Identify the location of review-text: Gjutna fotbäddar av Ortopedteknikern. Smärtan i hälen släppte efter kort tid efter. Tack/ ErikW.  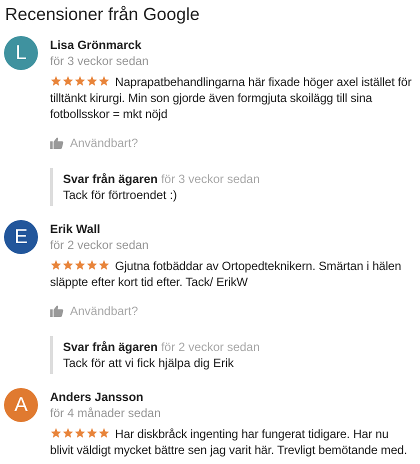
(226, 274).